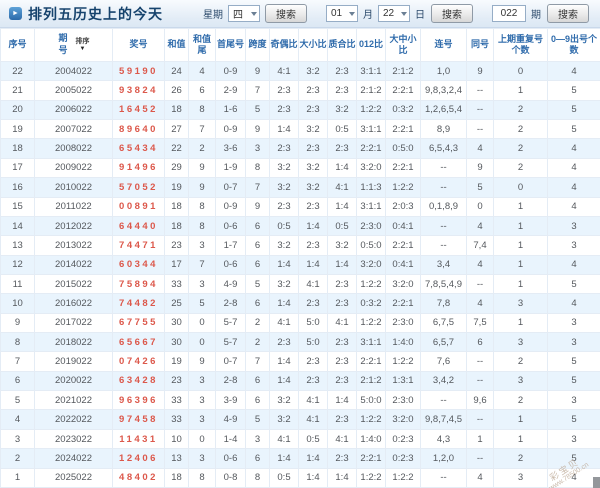 This screenshot has height=488, width=600. Describe the element at coordinates (176, 168) in the screenshot. I see `cell-sum: 29` at that location.